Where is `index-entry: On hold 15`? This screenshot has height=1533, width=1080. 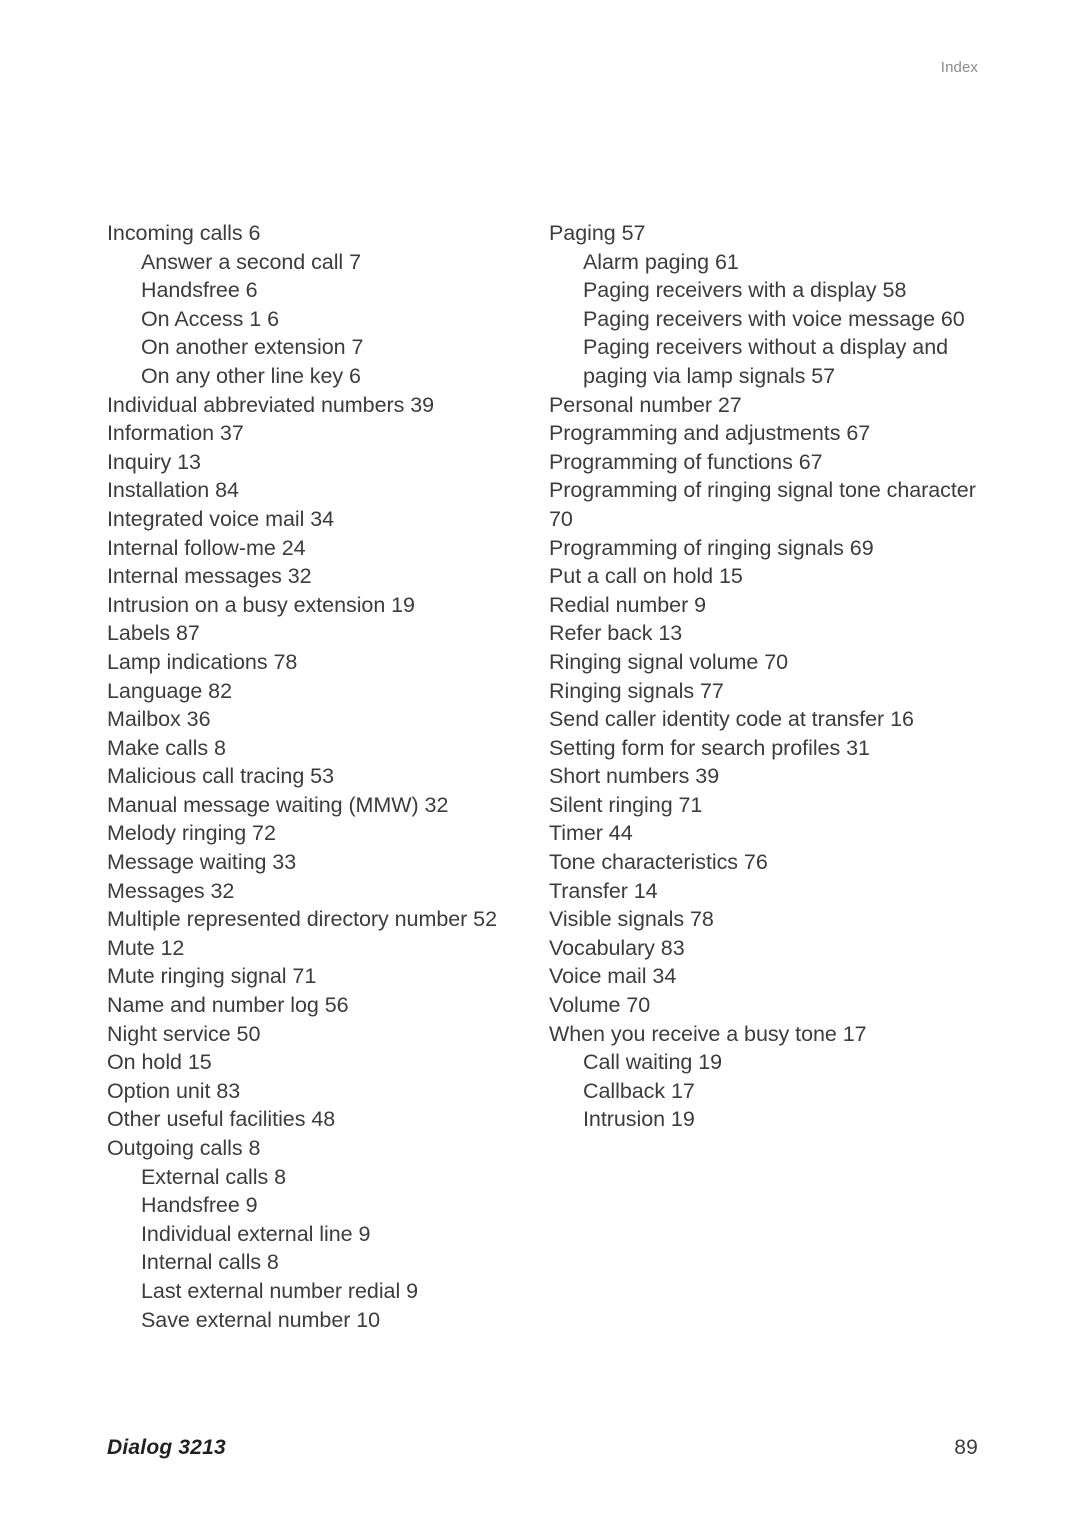 index-entry: On hold 15 is located at coordinates (159, 1062).